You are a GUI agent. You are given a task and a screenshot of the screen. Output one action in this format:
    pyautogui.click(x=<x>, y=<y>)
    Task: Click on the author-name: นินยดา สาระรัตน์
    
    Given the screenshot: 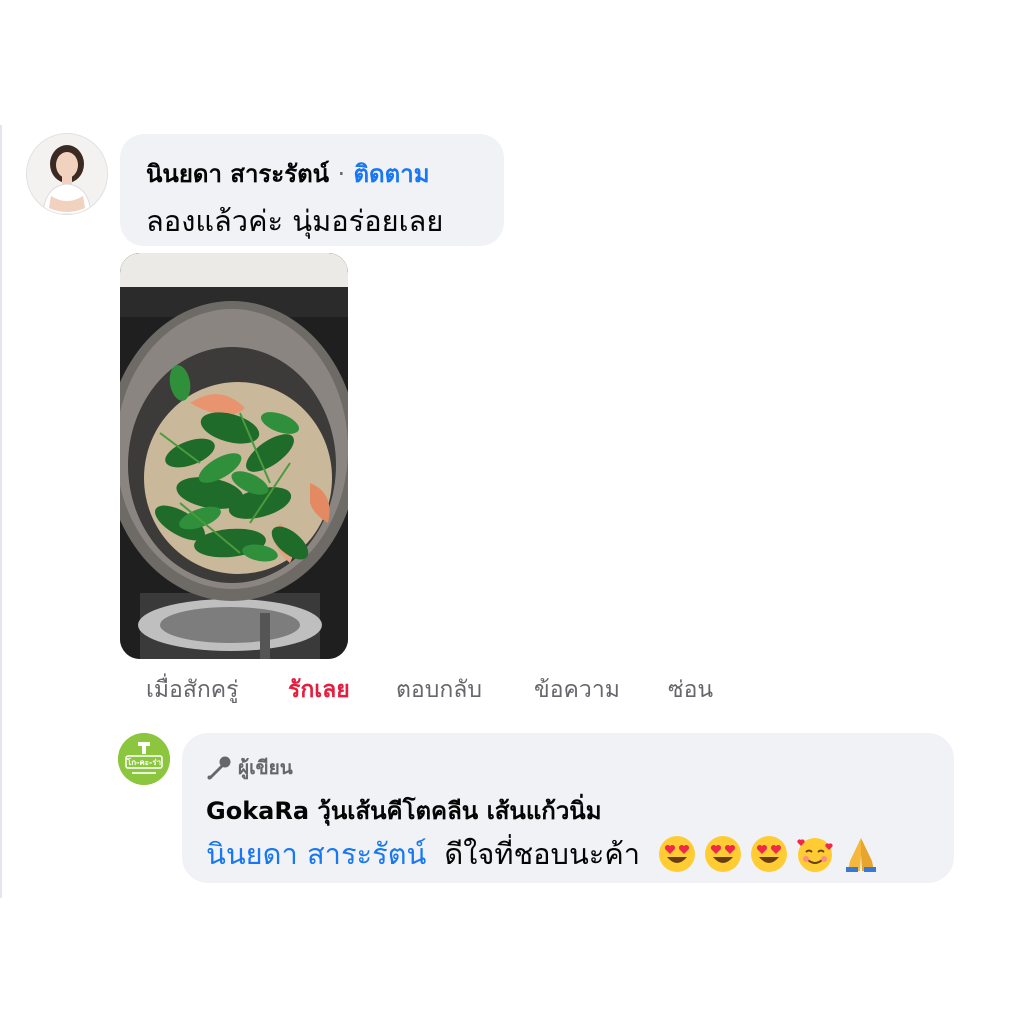 What is the action you would take?
    pyautogui.click(x=237, y=174)
    